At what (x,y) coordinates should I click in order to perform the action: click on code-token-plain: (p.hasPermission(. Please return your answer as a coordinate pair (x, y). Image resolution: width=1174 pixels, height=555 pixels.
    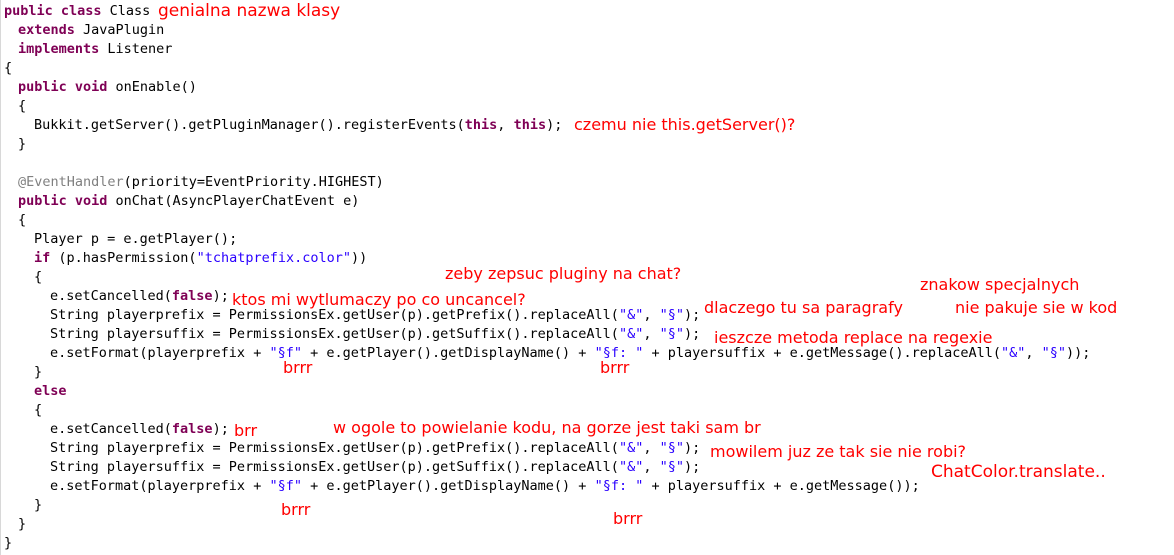
    Looking at the image, I should click on (127, 258).